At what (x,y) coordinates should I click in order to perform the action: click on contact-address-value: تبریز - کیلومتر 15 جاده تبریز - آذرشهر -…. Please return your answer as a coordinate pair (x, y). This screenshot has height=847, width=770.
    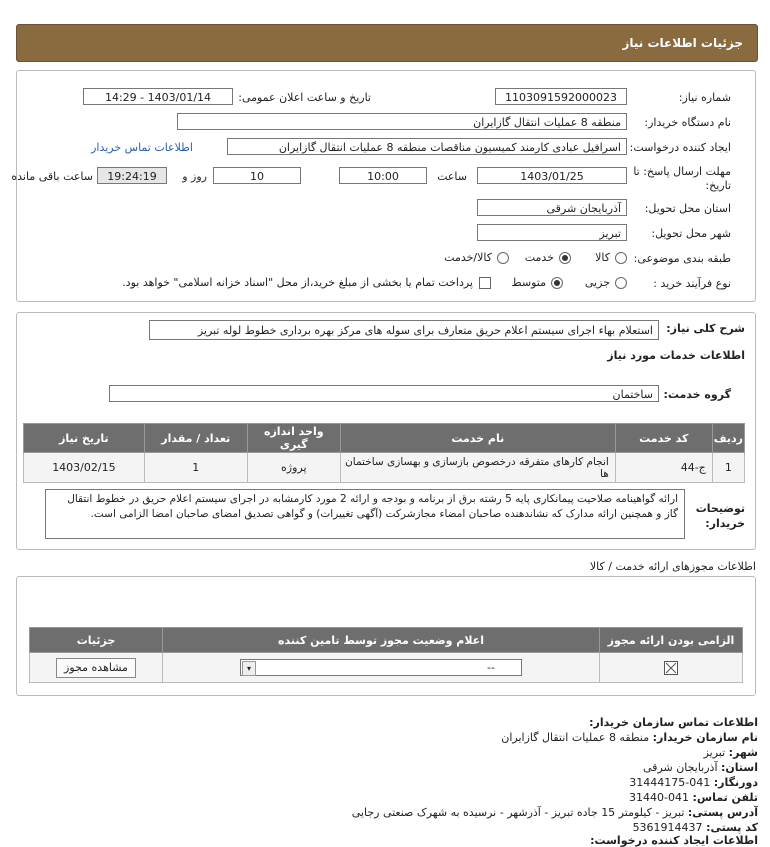
    Looking at the image, I should click on (518, 812).